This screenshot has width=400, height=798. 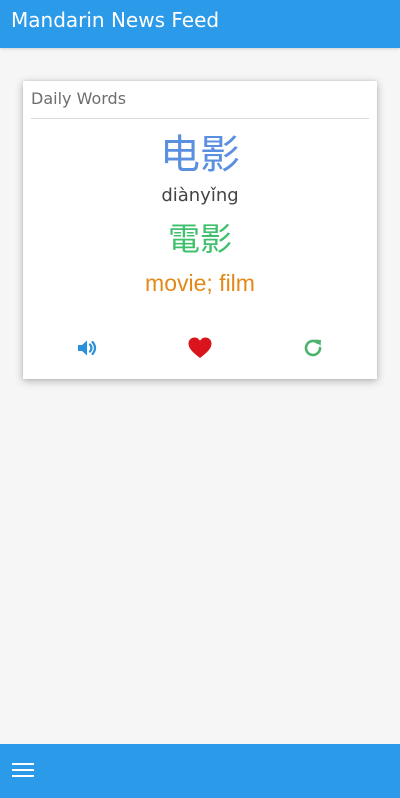 I want to click on refresh-button, so click(x=313, y=348).